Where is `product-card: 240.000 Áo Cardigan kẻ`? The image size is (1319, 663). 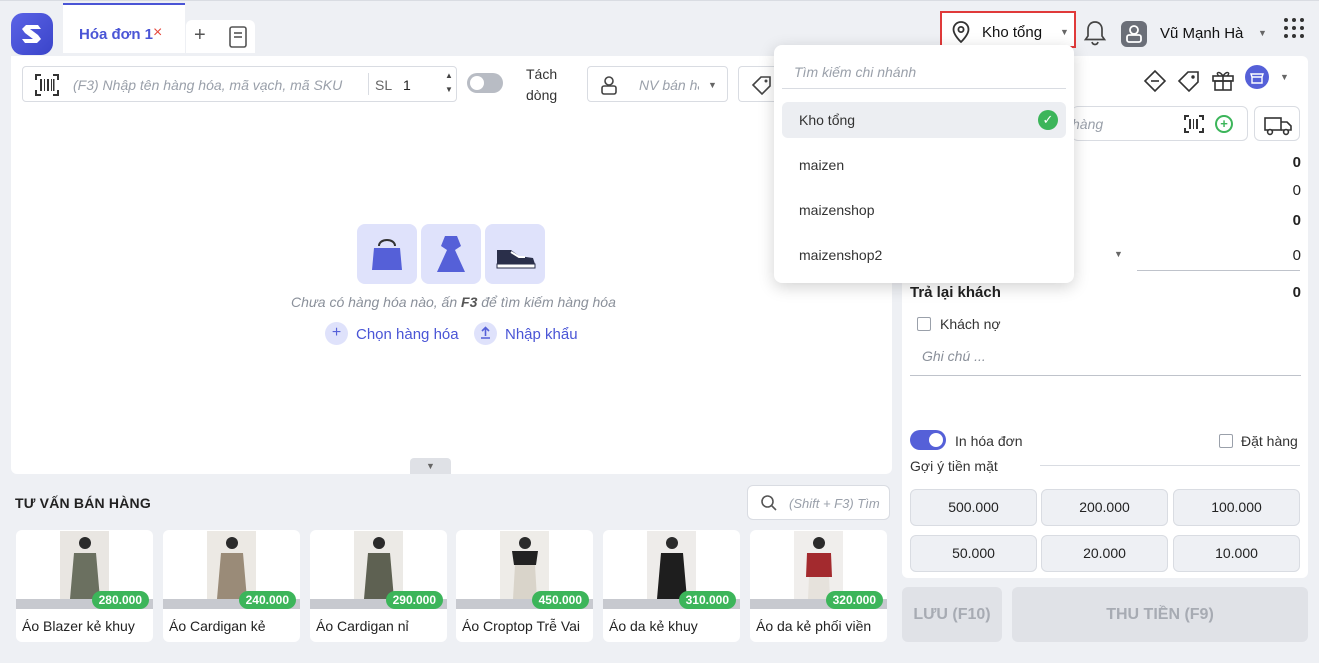 product-card: 240.000 Áo Cardigan kẻ is located at coordinates (231, 586).